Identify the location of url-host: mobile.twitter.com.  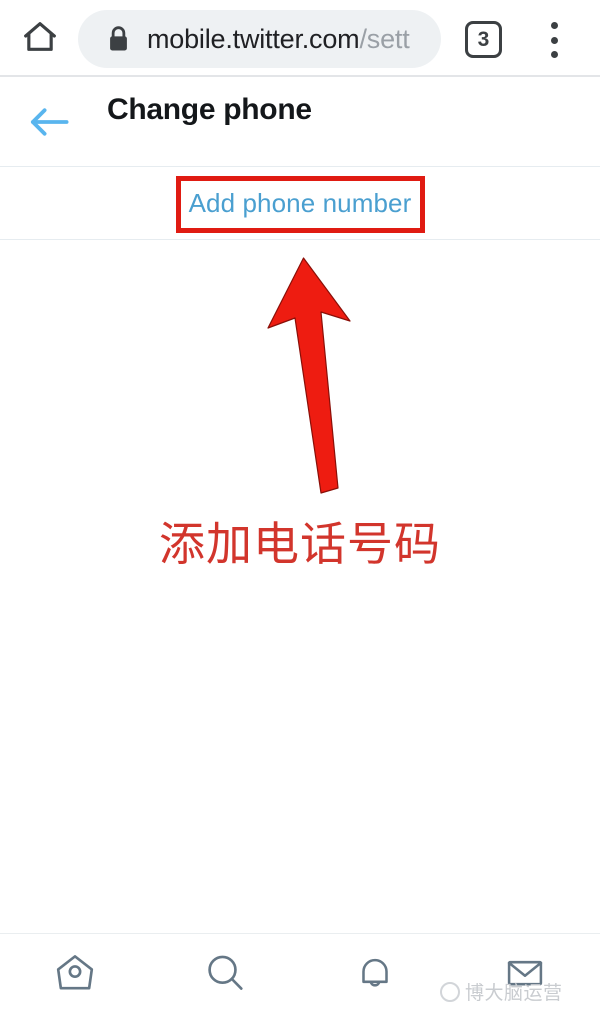
(253, 38).